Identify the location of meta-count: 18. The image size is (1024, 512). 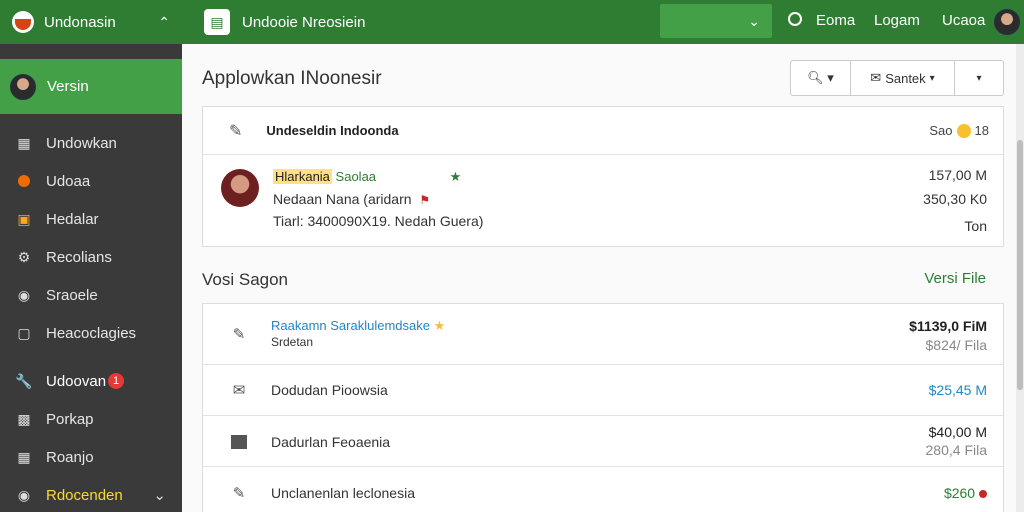
(981, 130).